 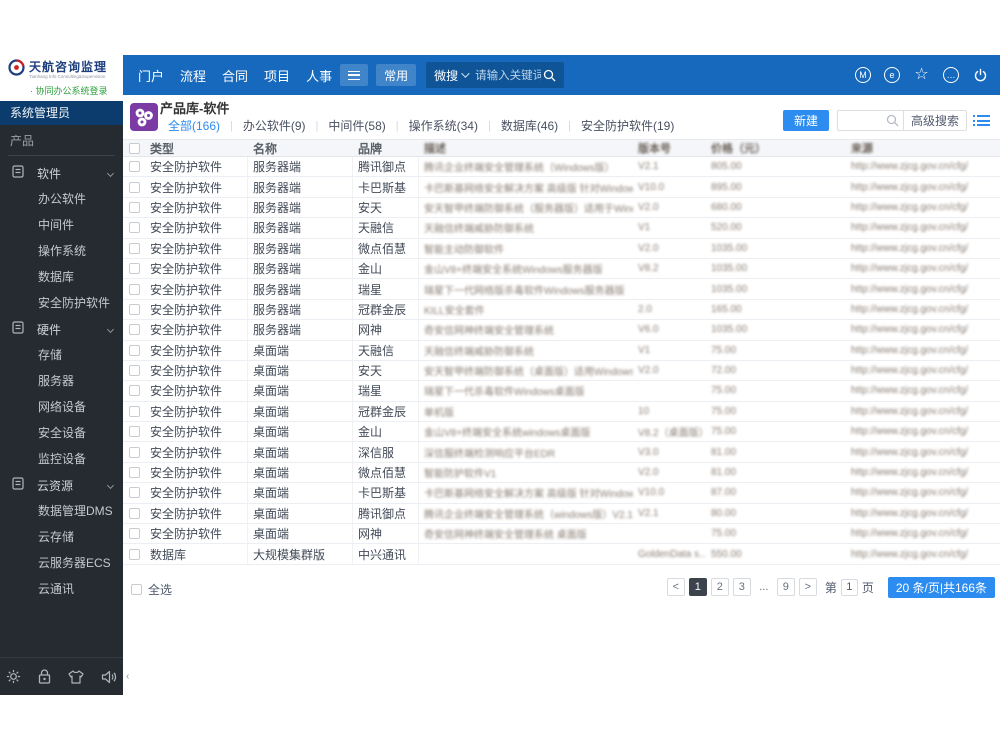 I want to click on sidebar-item-操作系统: 操作系统, so click(x=61, y=251).